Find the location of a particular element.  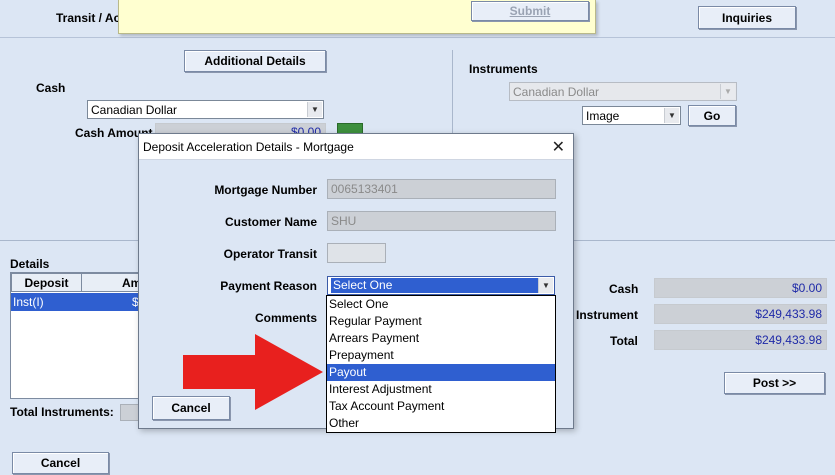

inquiries-button: Inquiries is located at coordinates (747, 17).